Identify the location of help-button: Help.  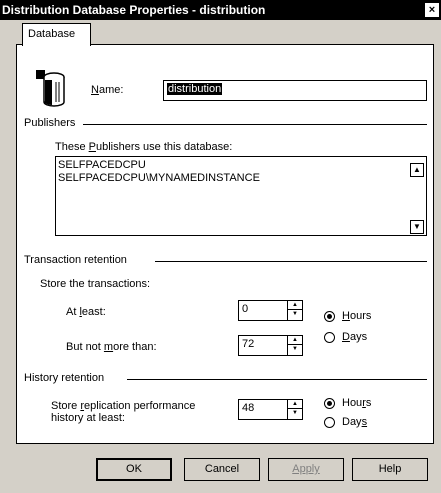
(390, 469).